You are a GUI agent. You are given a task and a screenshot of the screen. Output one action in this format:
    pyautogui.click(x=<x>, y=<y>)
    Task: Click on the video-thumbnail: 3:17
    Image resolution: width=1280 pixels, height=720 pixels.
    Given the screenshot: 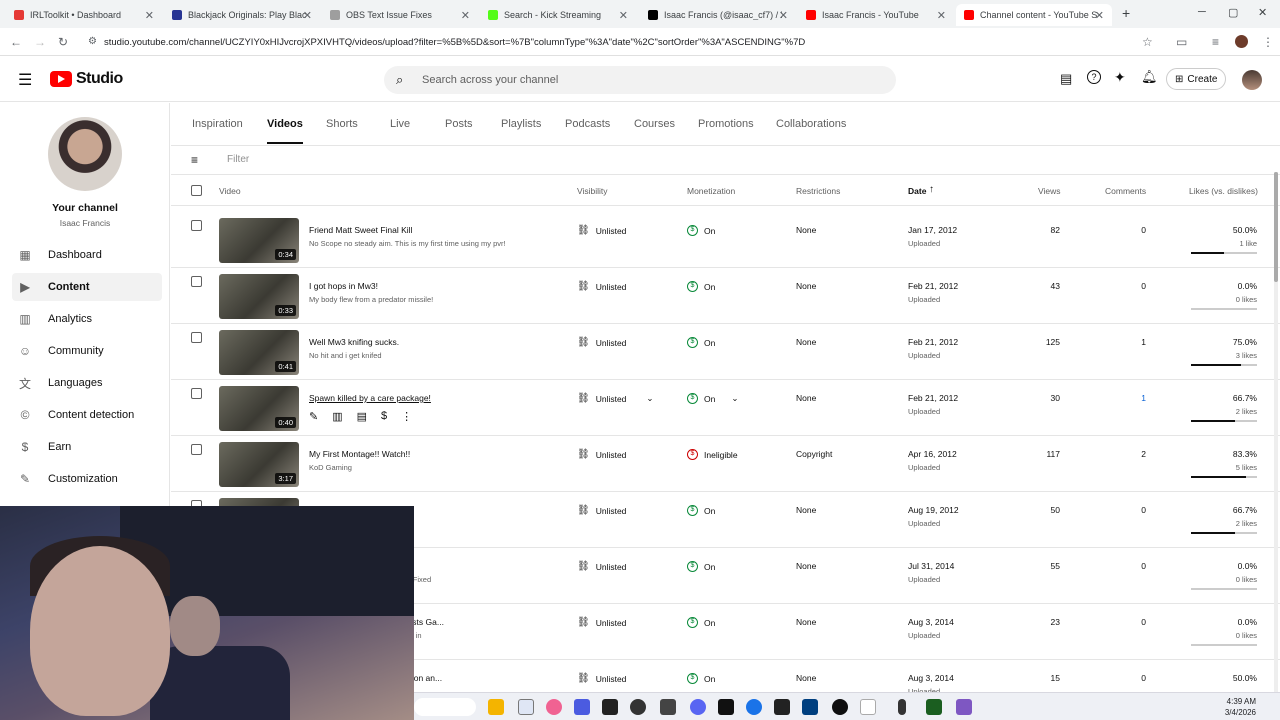 What is the action you would take?
    pyautogui.click(x=259, y=464)
    